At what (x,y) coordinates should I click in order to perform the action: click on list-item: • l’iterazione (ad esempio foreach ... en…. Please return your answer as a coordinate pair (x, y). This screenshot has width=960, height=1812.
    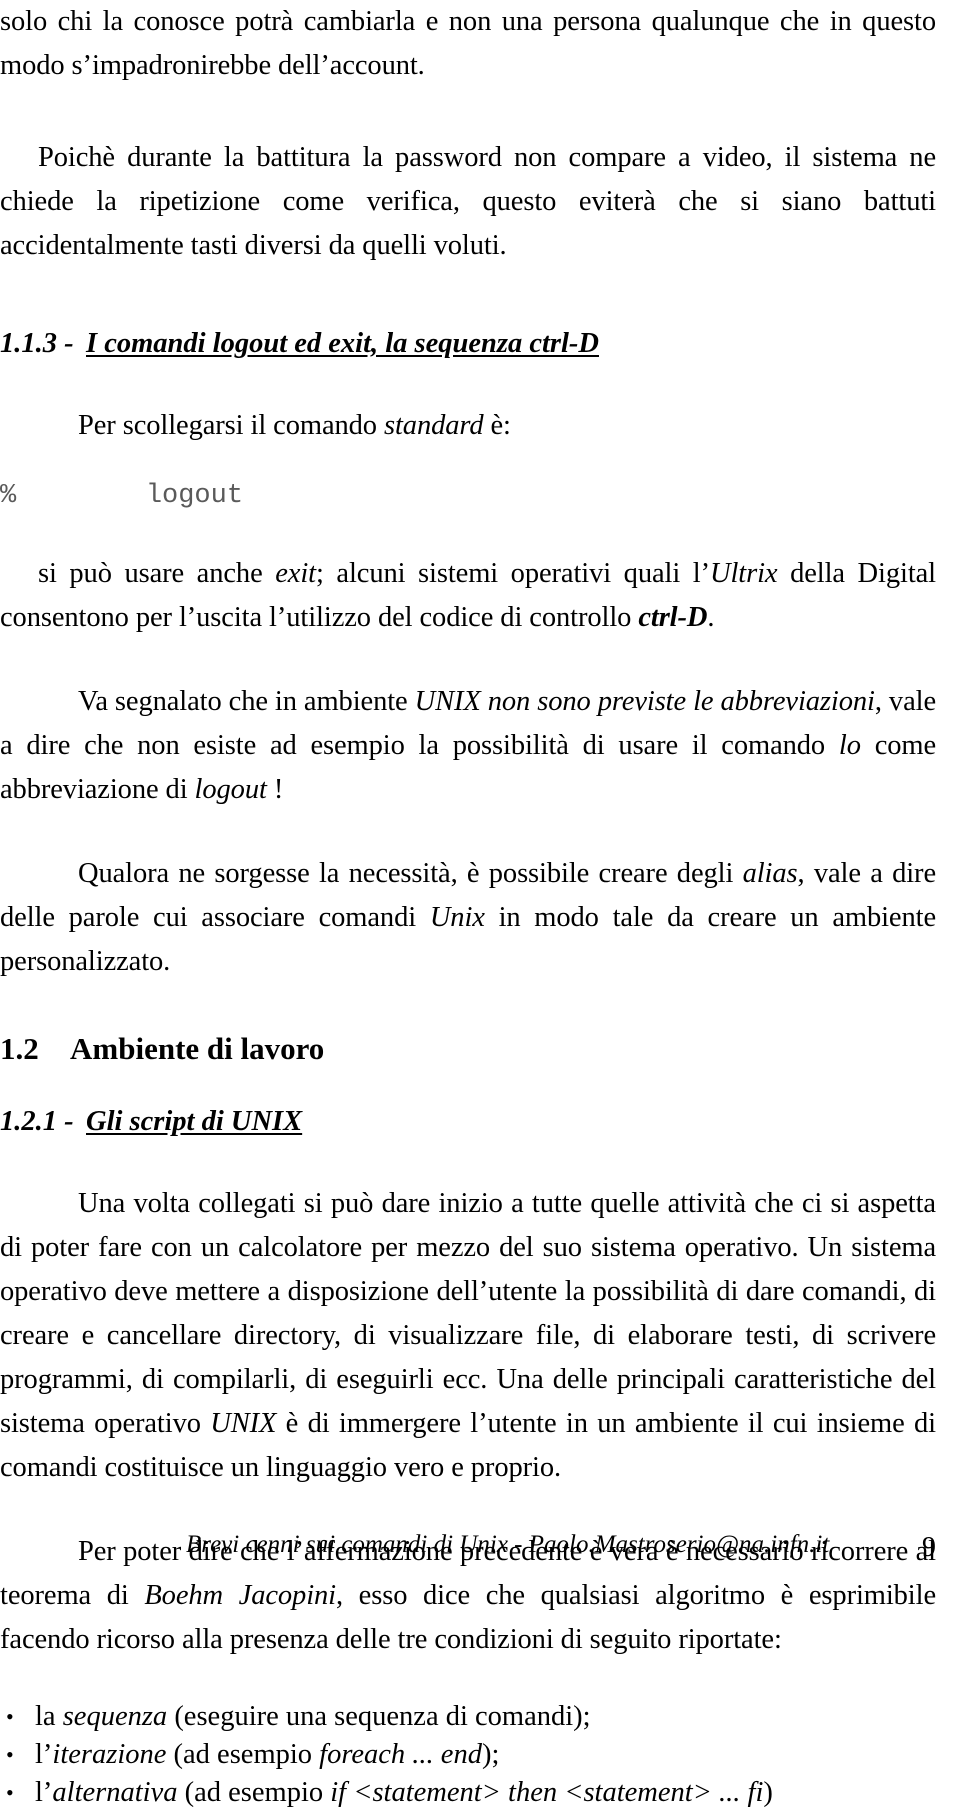
    Looking at the image, I should click on (468, 1755).